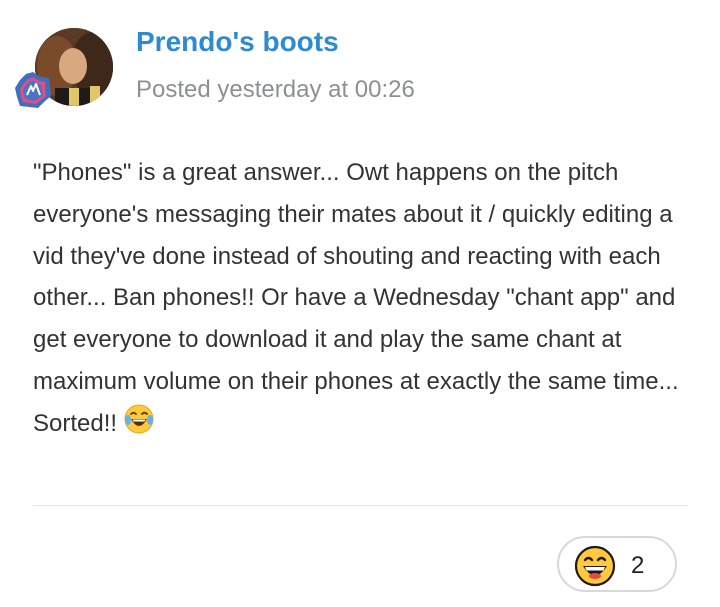  Describe the element at coordinates (139, 419) in the screenshot. I see `laughing-tears-icon` at that location.